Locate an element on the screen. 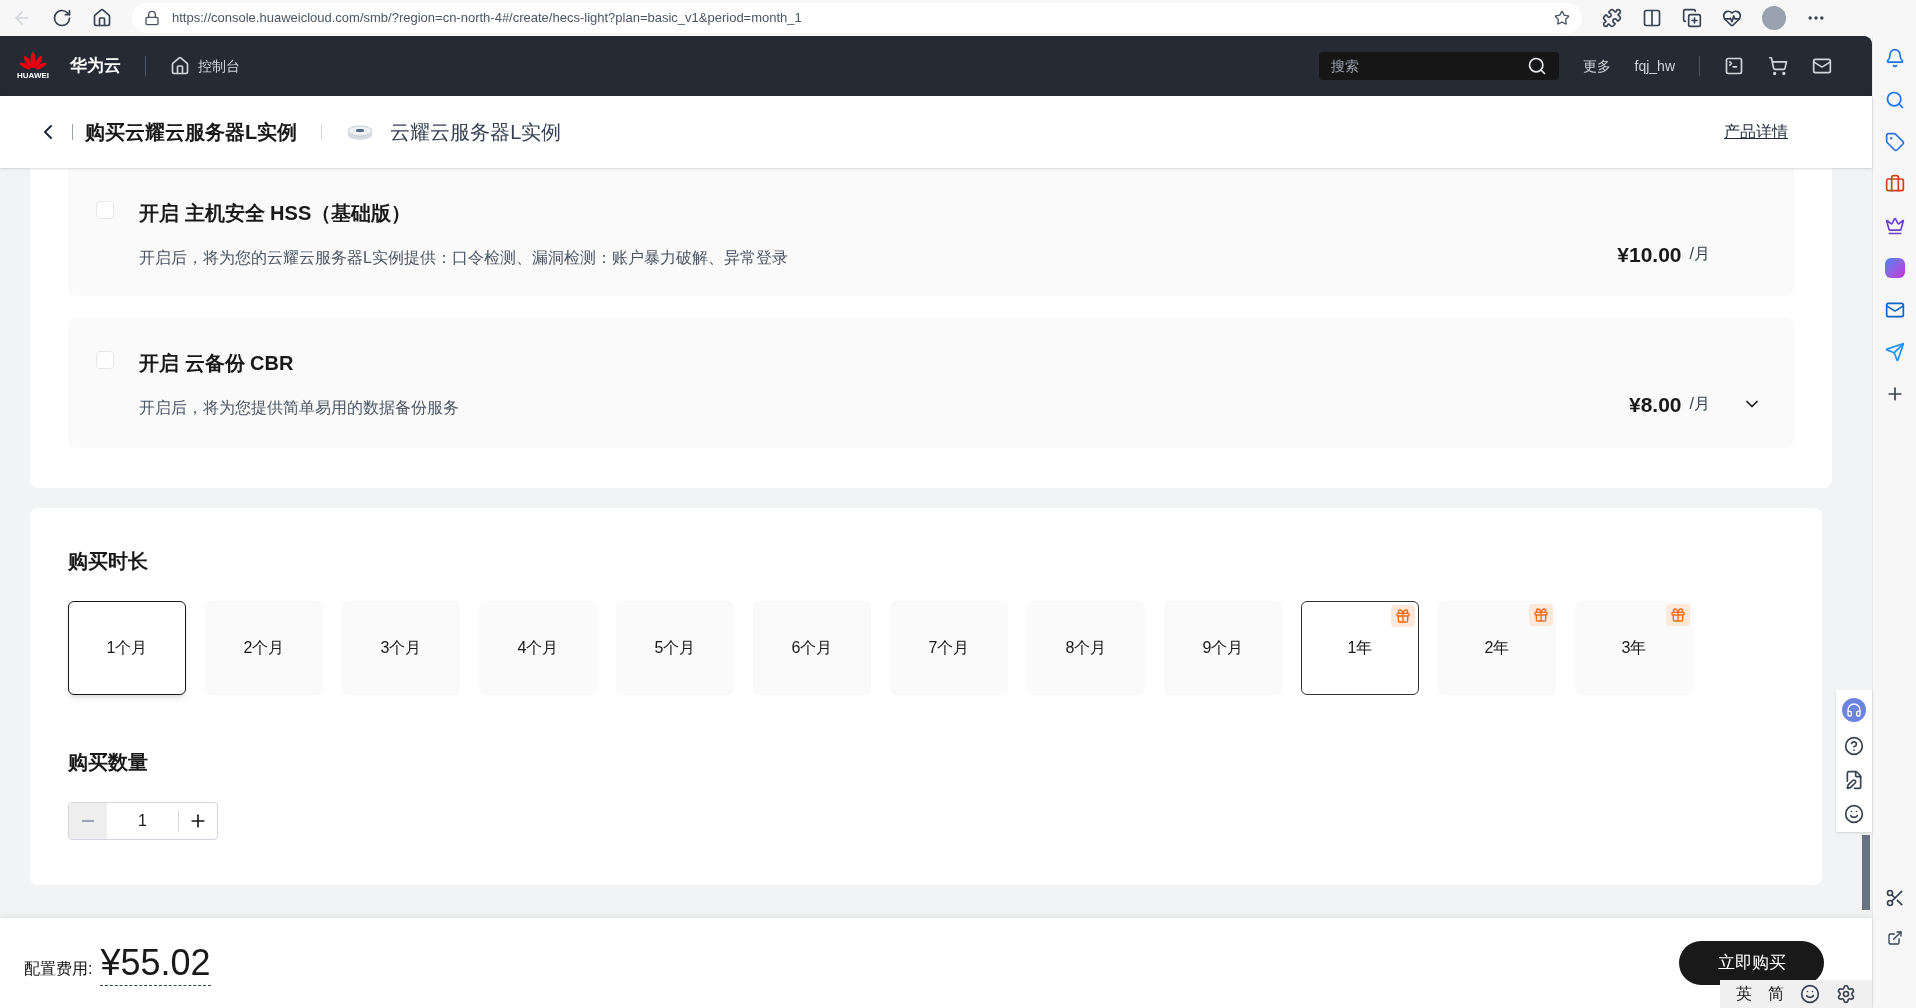 The height and width of the screenshot is (1008, 1916). search-icon is located at coordinates (1536, 66).